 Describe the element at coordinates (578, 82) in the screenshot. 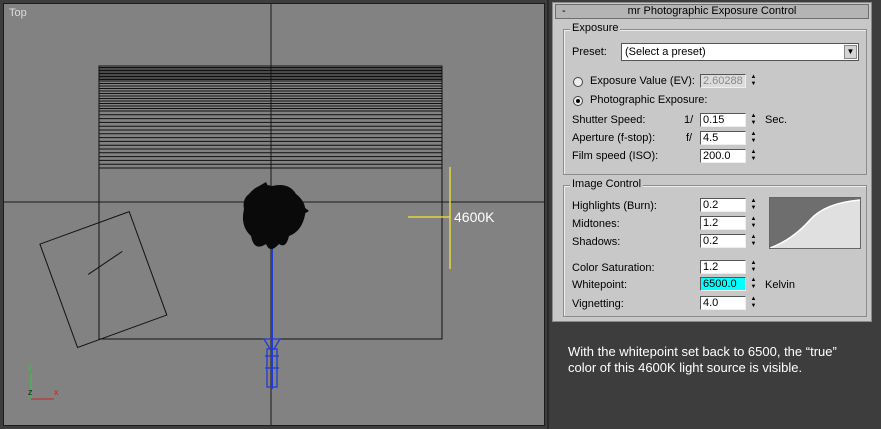

I see `ev-radio` at that location.